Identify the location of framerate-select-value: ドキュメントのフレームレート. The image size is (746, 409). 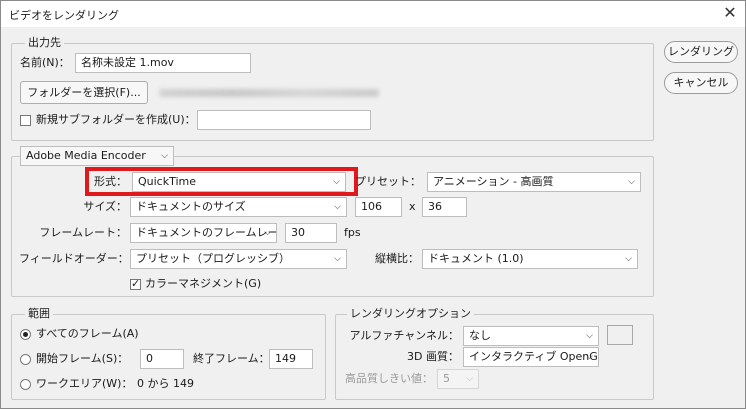
(206, 232).